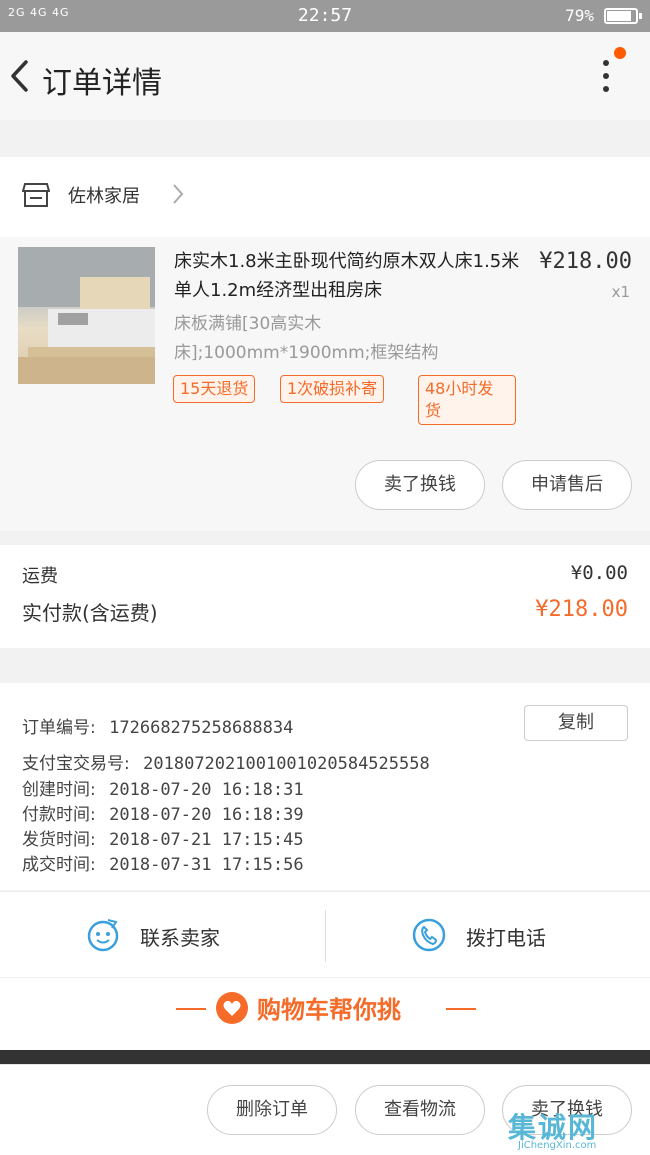  I want to click on app-header: 订单详情, so click(325, 76).